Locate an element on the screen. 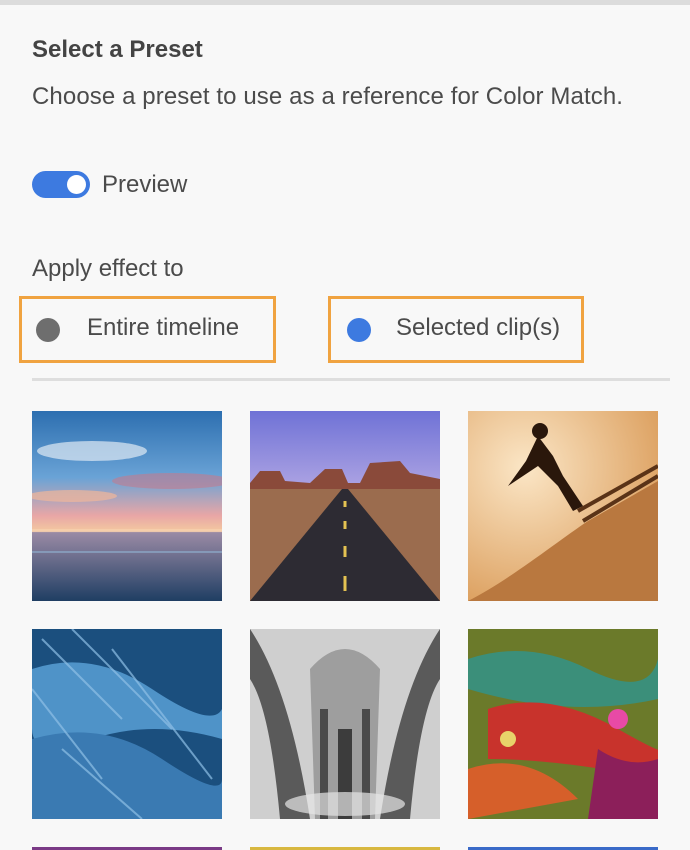  divider is located at coordinates (351, 379).